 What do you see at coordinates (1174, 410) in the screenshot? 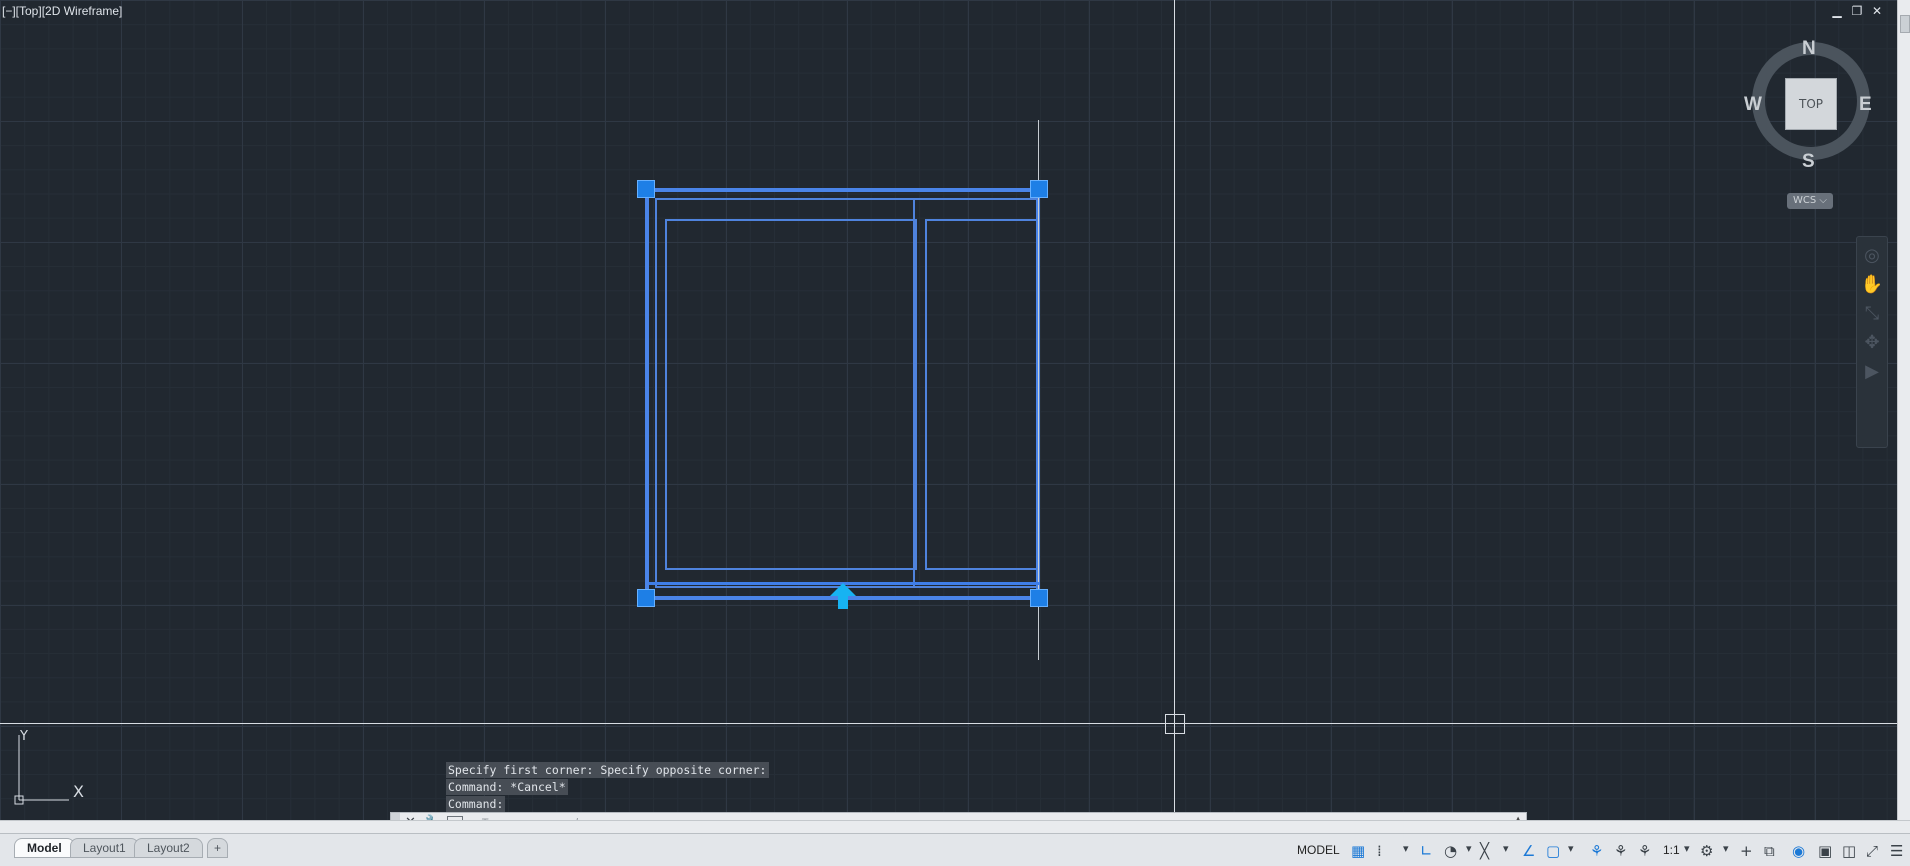
I see `crosshair-vertical` at bounding box center [1174, 410].